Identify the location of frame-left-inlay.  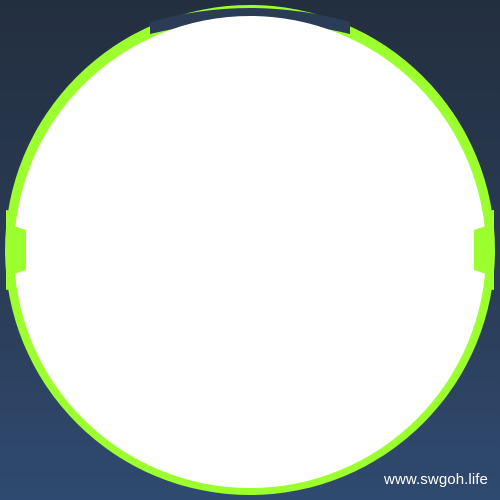
(20, 250).